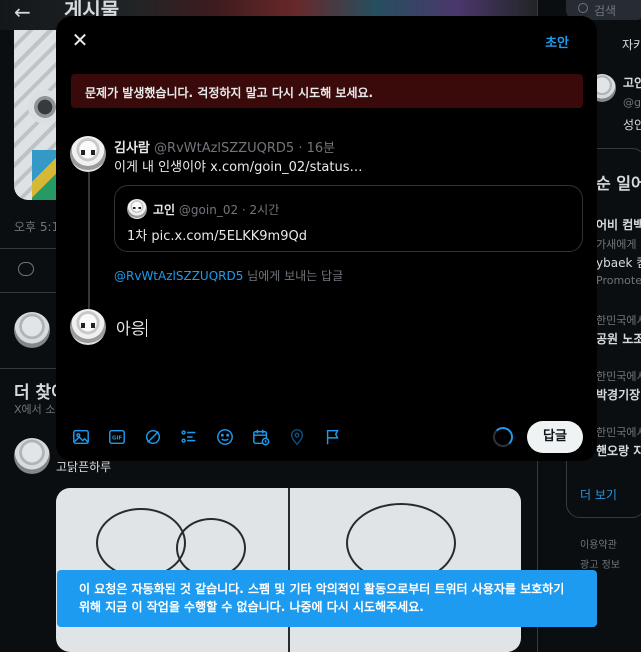  I want to click on error-banner: 문제가 발생했습니다. 걱정하지 말고 다시 시도해 보세요., so click(327, 91).